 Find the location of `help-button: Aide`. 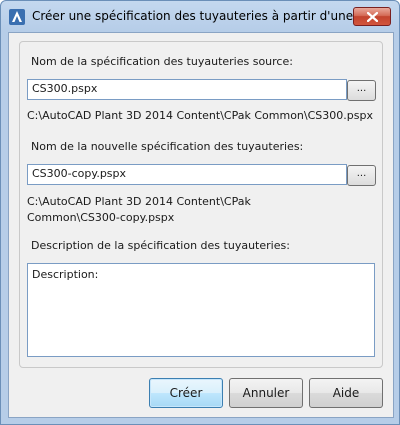

help-button: Aide is located at coordinates (346, 393).